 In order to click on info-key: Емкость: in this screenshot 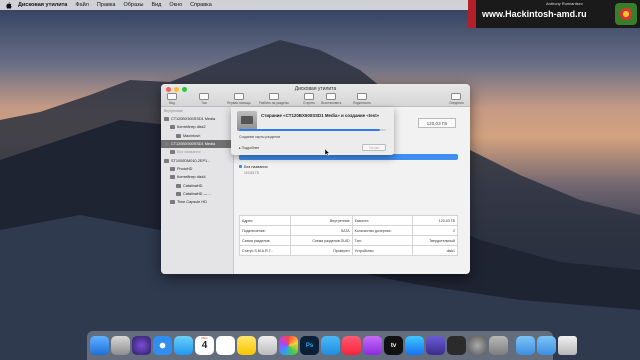, I will do `click(382, 220)`.